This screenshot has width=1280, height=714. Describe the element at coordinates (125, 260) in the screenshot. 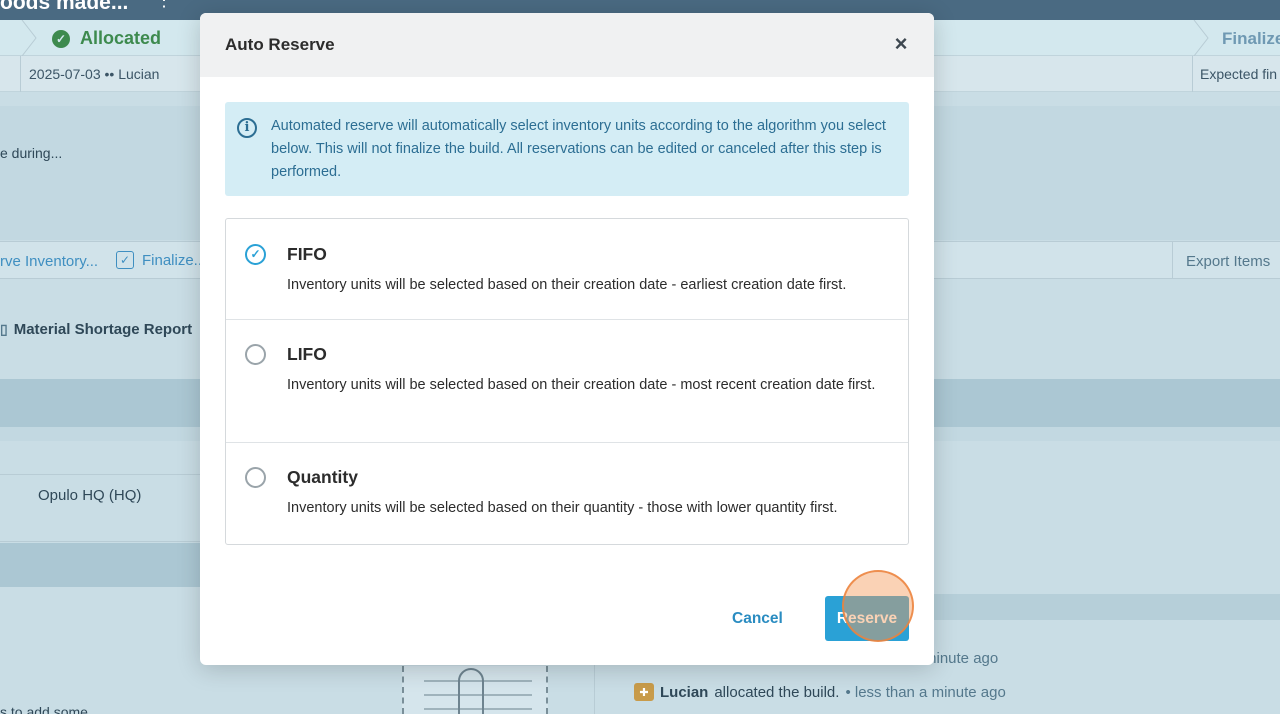

I see `checkbox-icon: ✓` at that location.